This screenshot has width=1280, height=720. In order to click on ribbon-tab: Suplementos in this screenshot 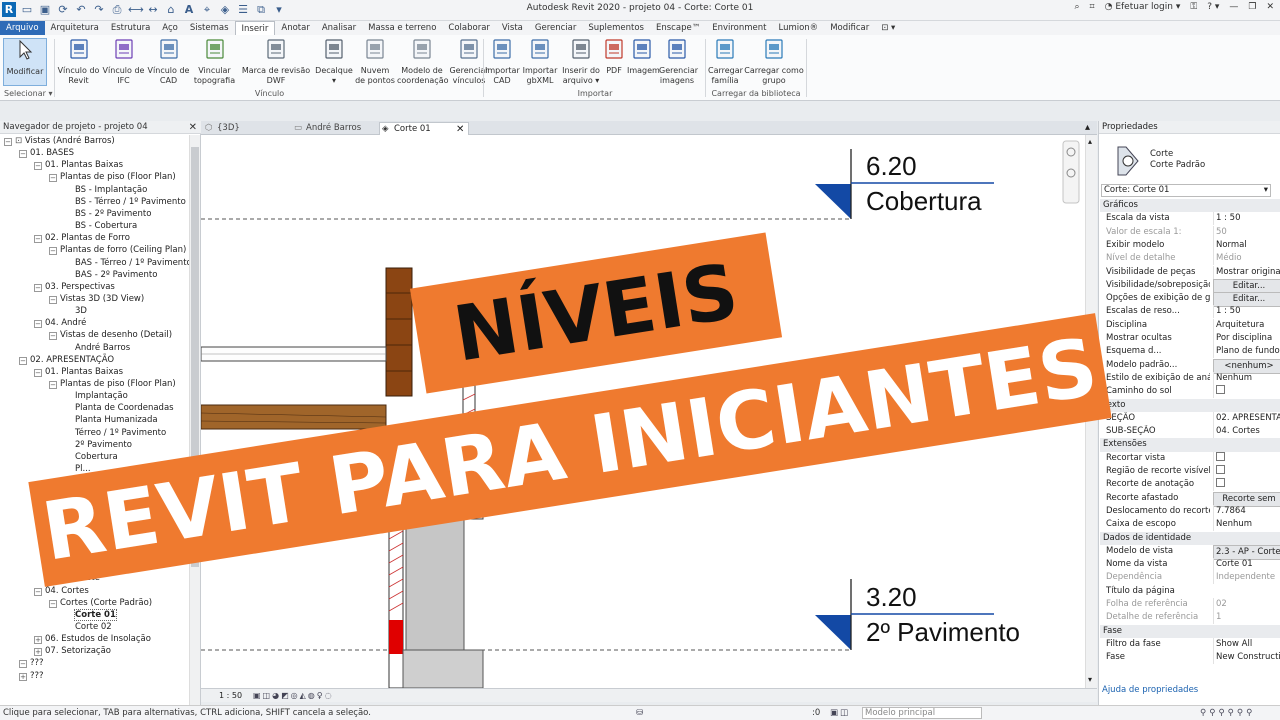, I will do `click(616, 28)`.